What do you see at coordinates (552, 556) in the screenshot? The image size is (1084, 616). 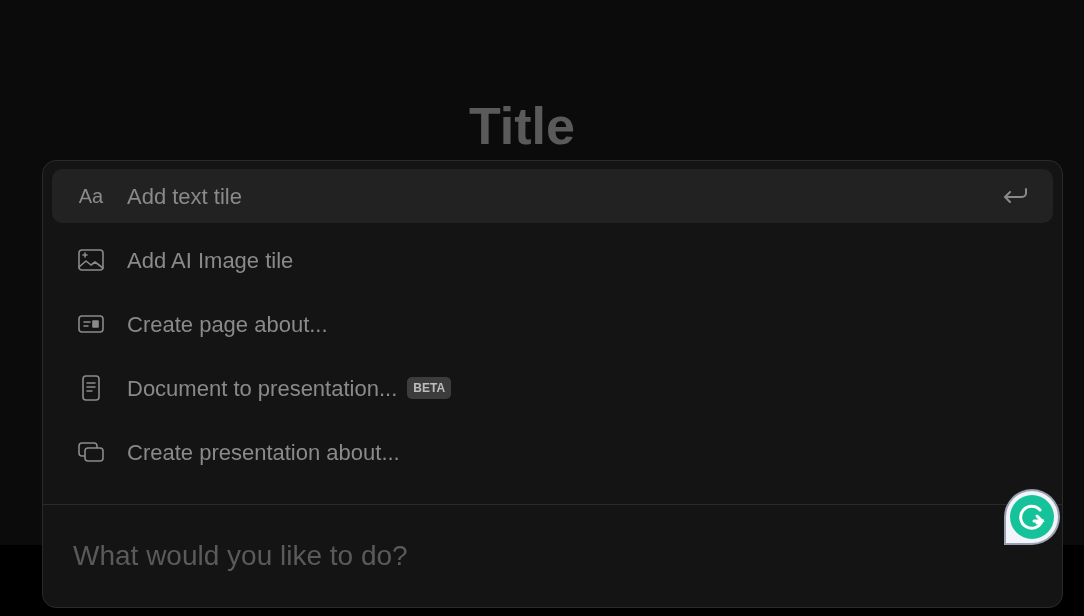 I see `prompt-input: What would you like to do?` at bounding box center [552, 556].